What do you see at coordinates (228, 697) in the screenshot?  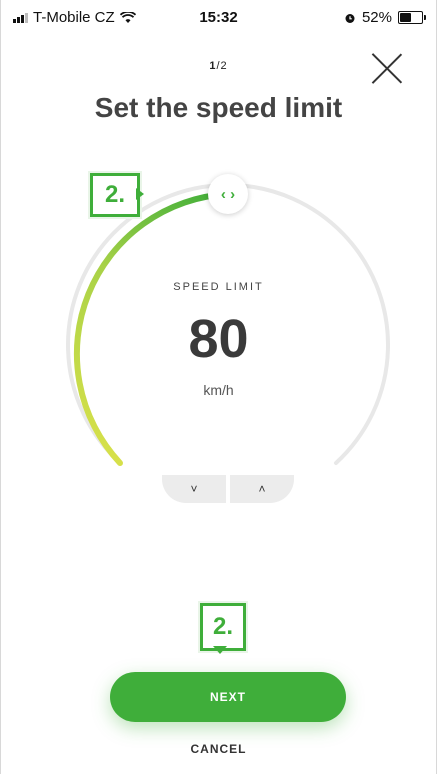 I see `next-button: NEXT` at bounding box center [228, 697].